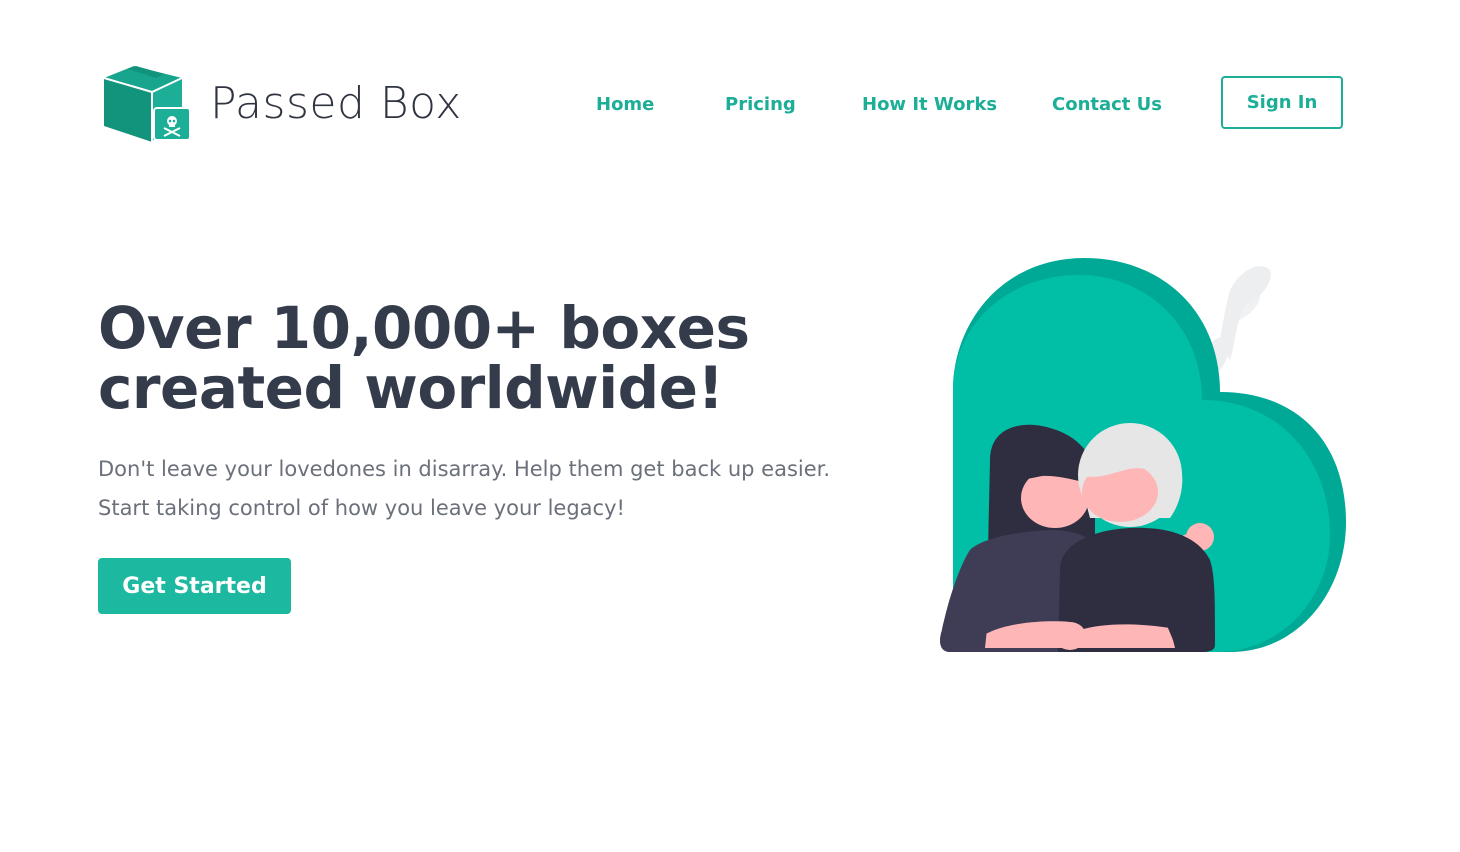  What do you see at coordinates (760, 104) in the screenshot?
I see `nav-link-pricing: Pricing` at bounding box center [760, 104].